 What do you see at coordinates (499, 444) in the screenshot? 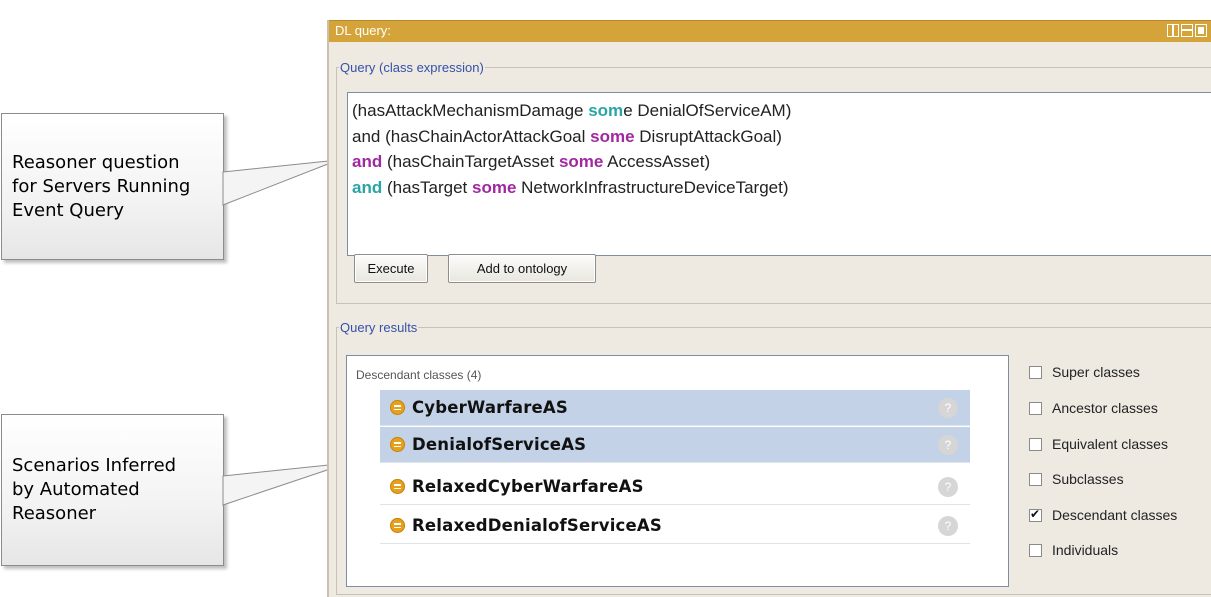
I see `list-item-label: DenialofServiceAS` at bounding box center [499, 444].